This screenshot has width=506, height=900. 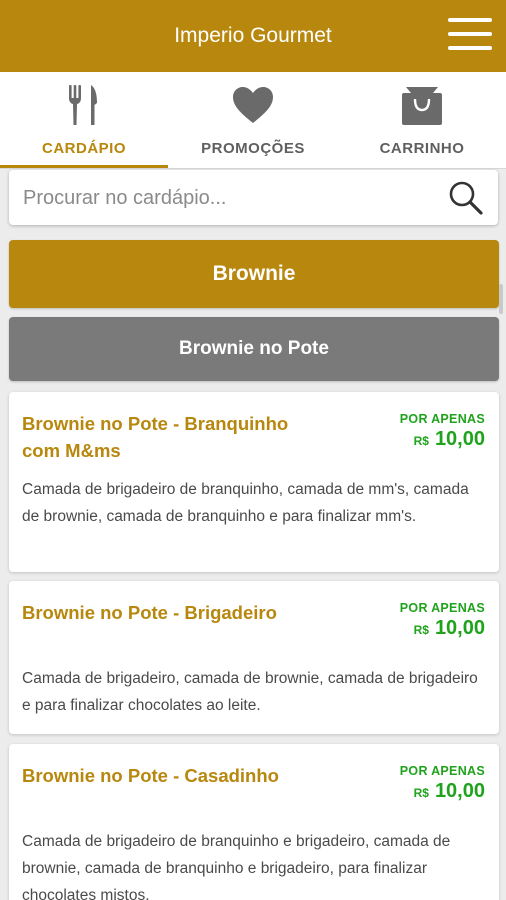 What do you see at coordinates (149, 612) in the screenshot?
I see `product-name: Brownie no Pote - Brigadeiro` at bounding box center [149, 612].